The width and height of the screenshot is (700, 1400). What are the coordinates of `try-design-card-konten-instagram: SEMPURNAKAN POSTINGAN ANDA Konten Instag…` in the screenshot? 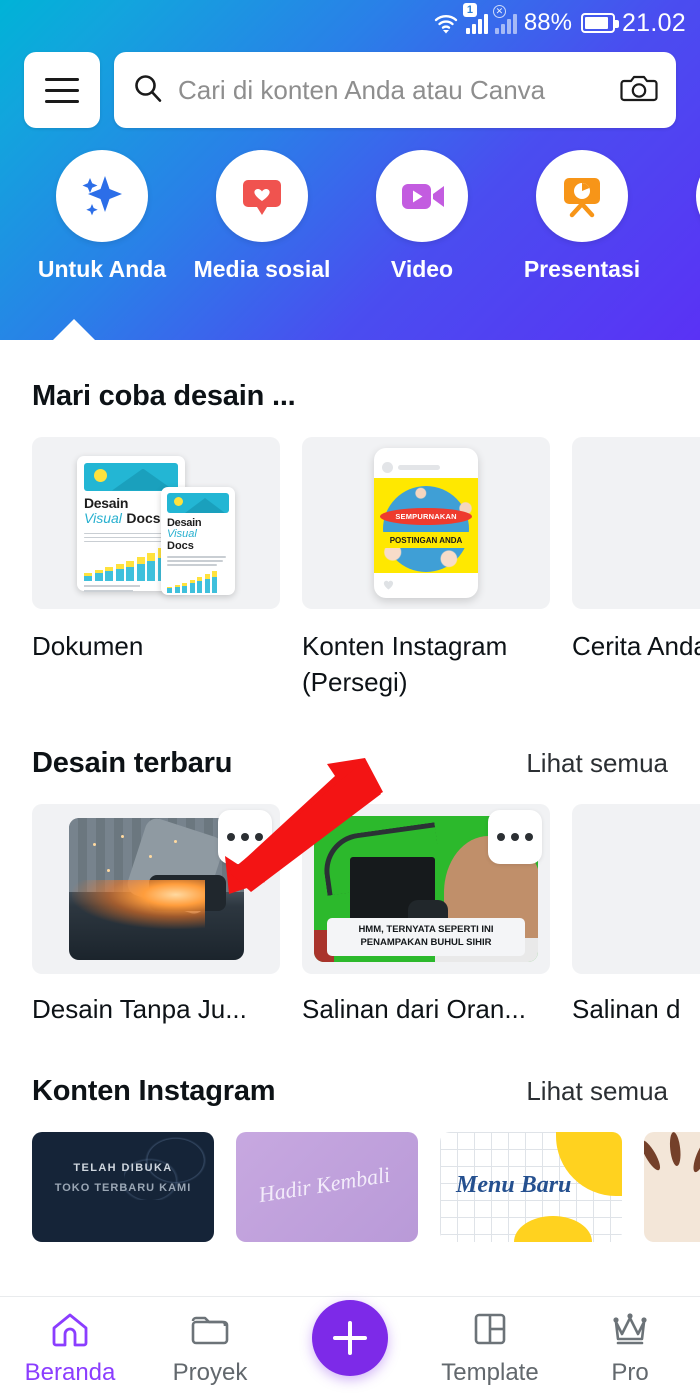 It's located at (426, 569).